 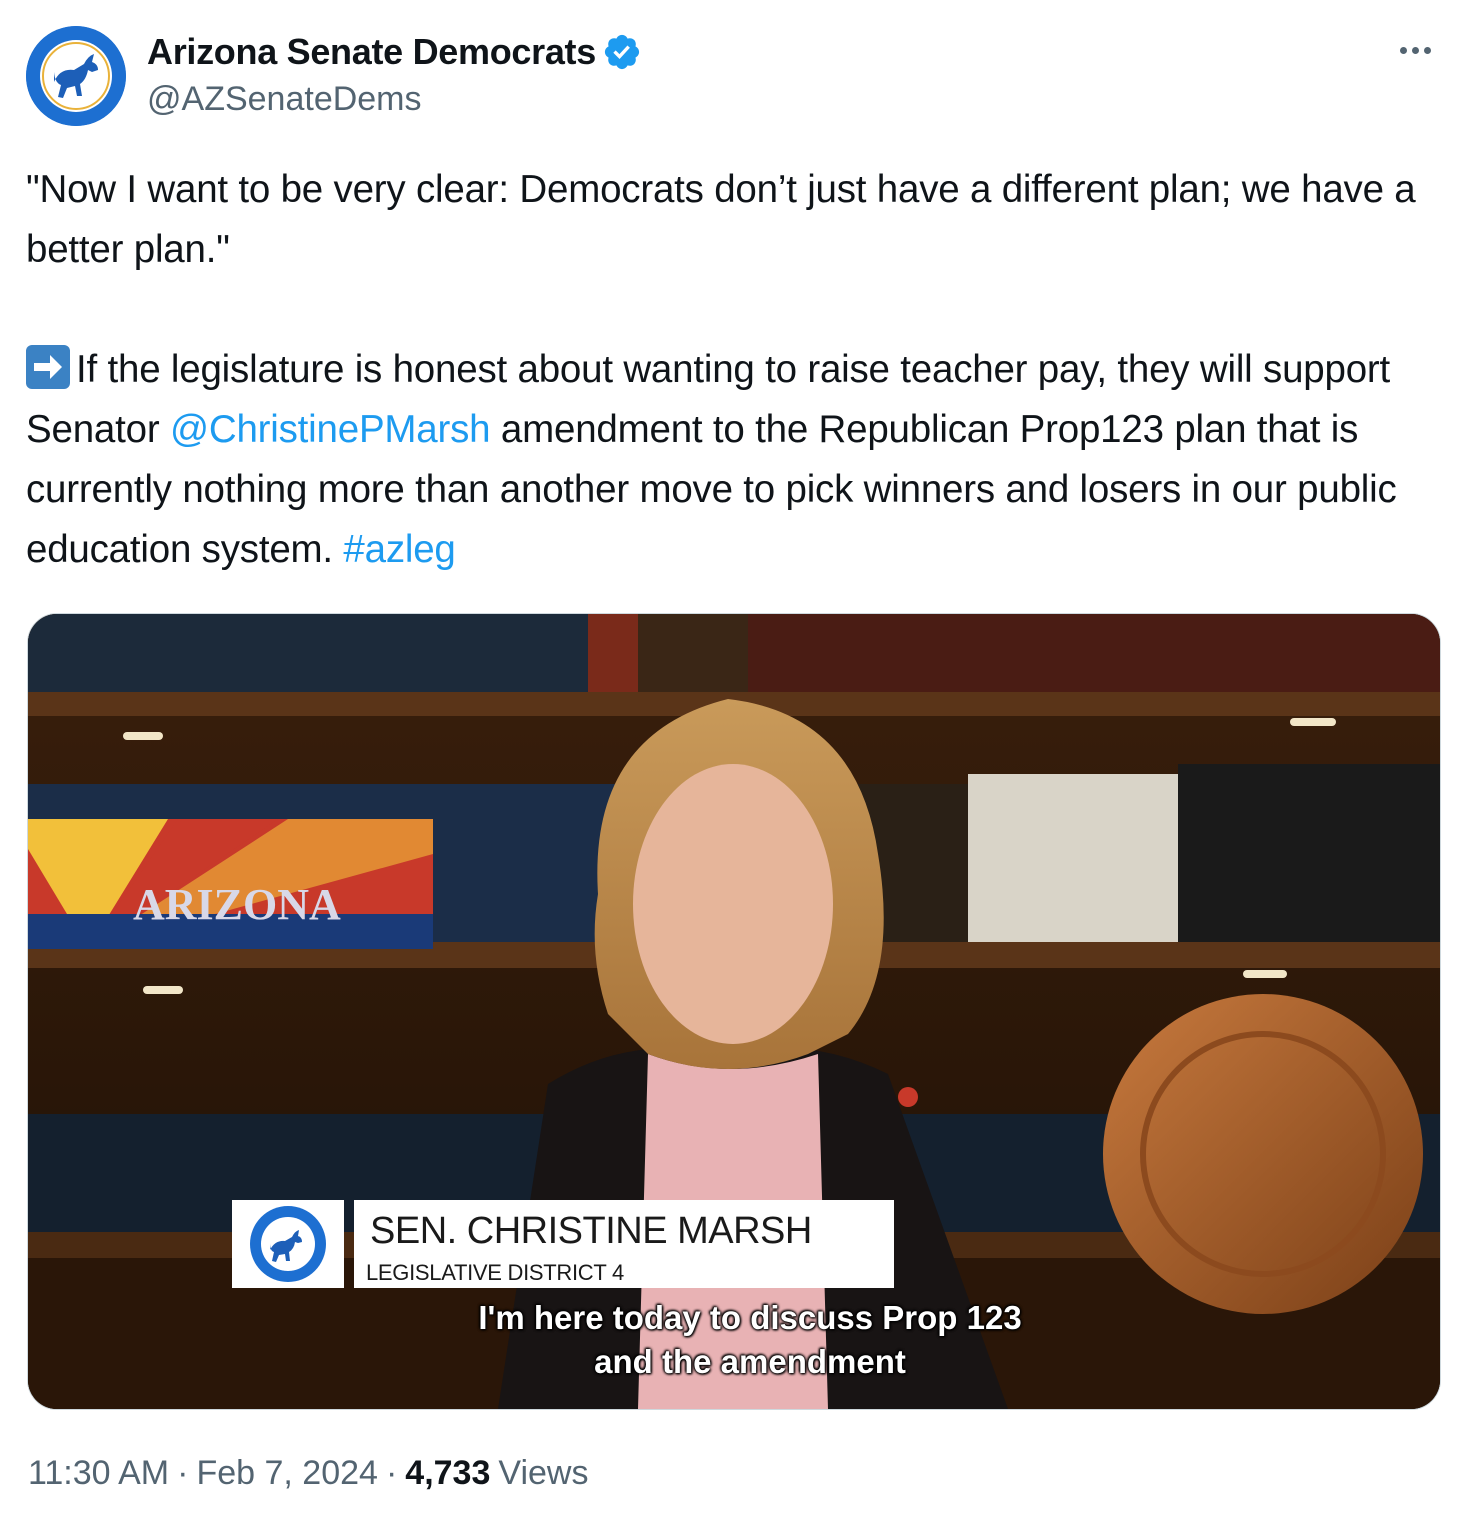 I want to click on author-display-name: Arizona Senate Democrats, so click(x=371, y=52).